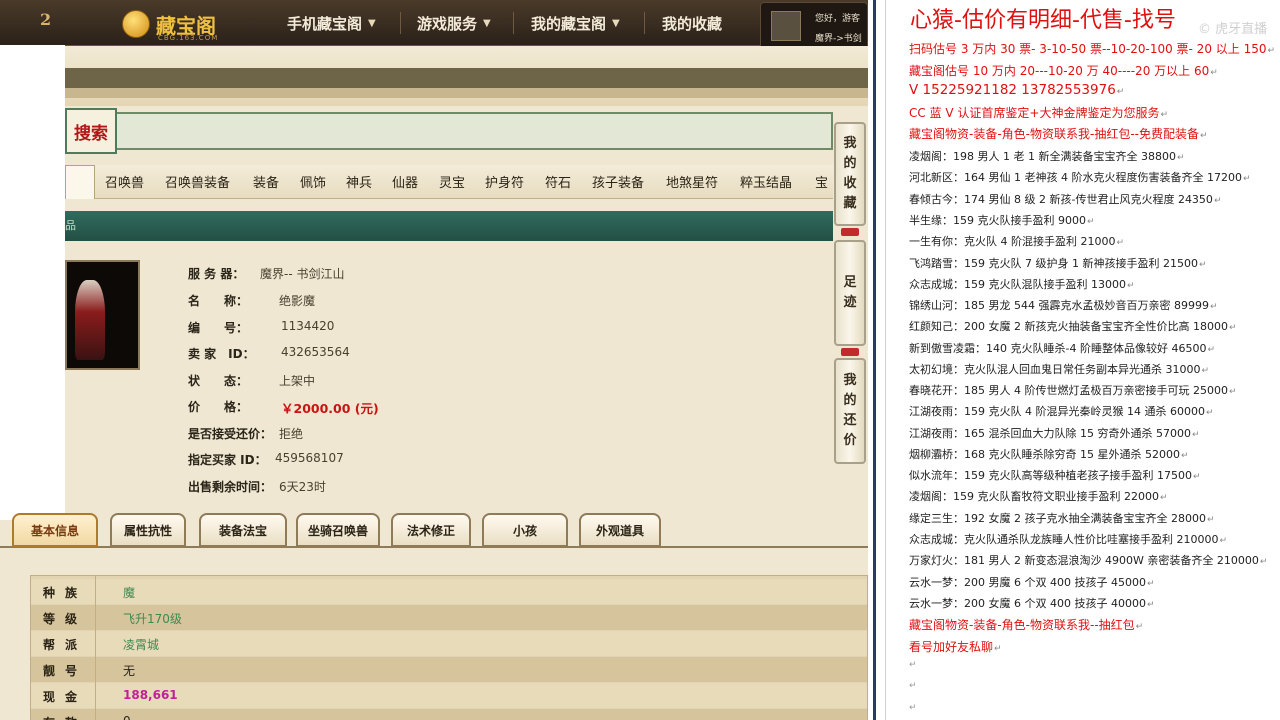 Image resolution: width=1280 pixels, height=720 pixels. What do you see at coordinates (297, 301) in the screenshot?
I see `name-value: 绝影魔` at bounding box center [297, 301].